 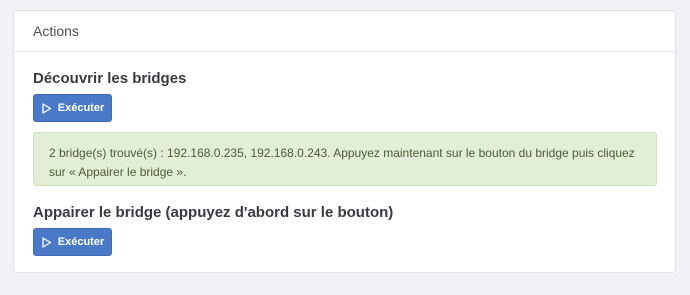 I want to click on pair-execute-button: Exécuter, so click(x=72, y=242).